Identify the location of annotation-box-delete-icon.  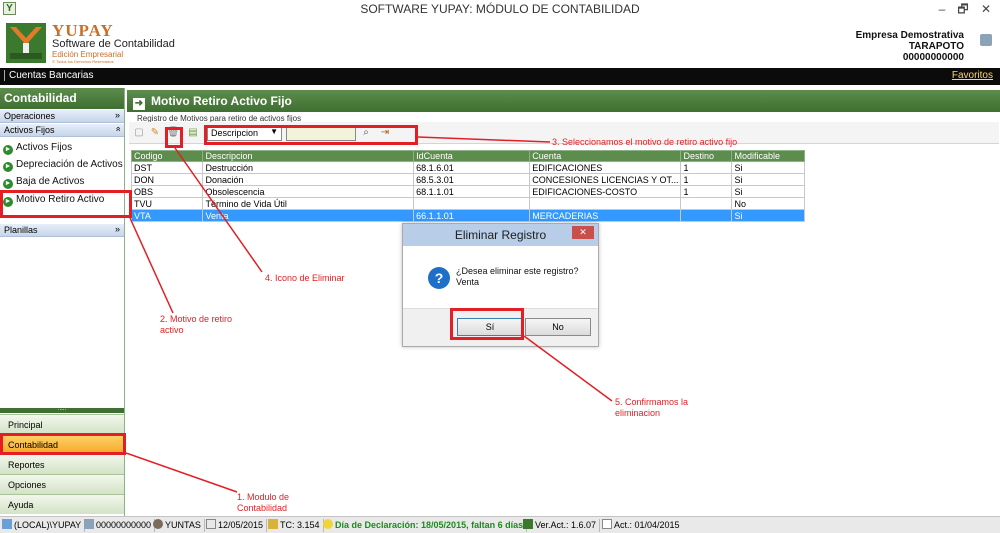
(174, 137).